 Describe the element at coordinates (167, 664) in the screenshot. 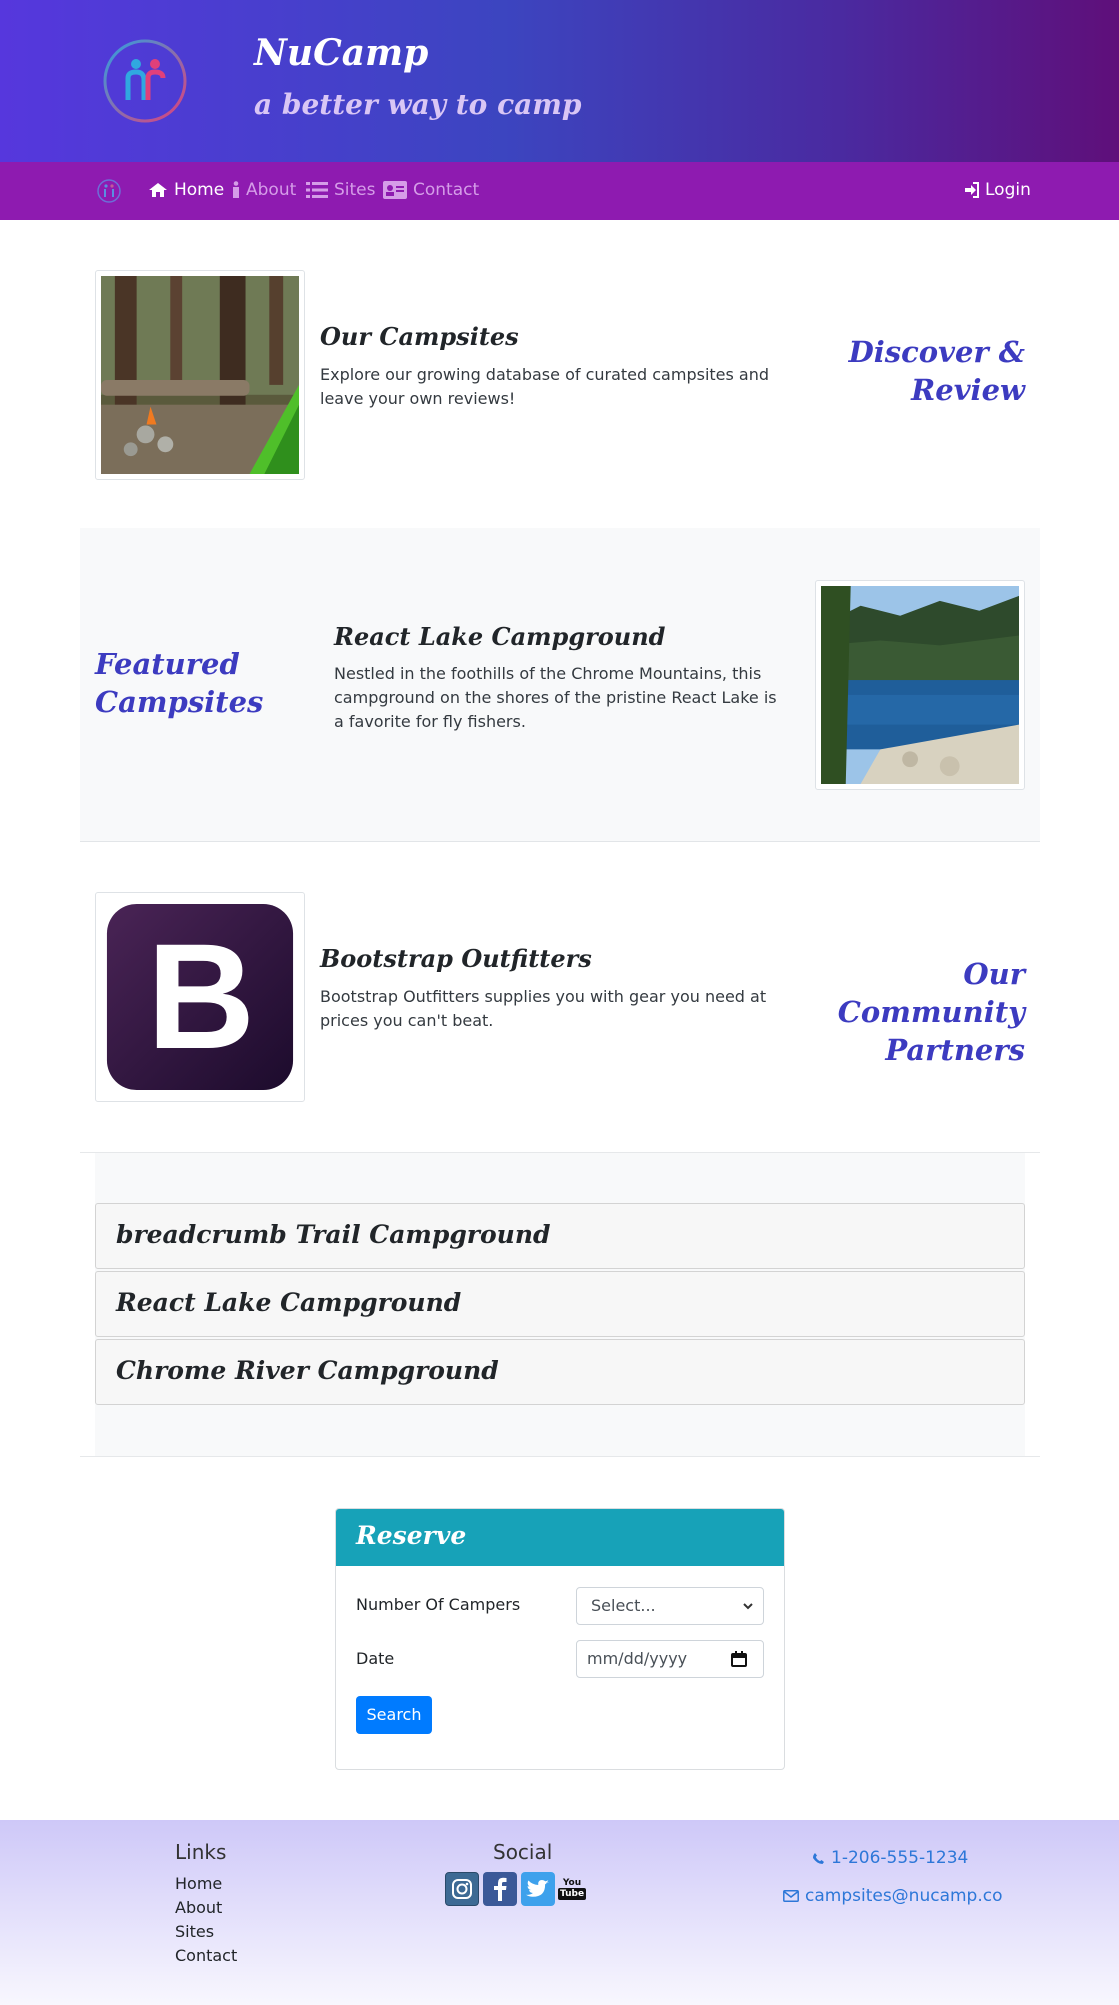

I see `featured-line1: Featured` at that location.